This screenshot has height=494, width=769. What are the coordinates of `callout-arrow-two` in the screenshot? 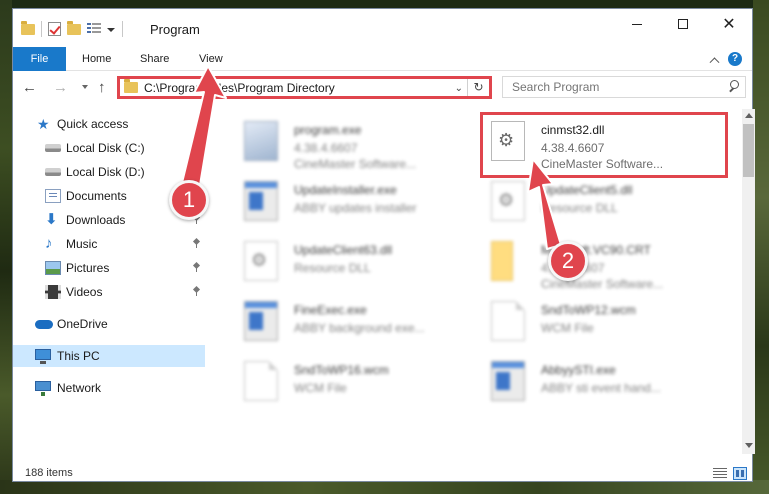 It's located at (544, 204).